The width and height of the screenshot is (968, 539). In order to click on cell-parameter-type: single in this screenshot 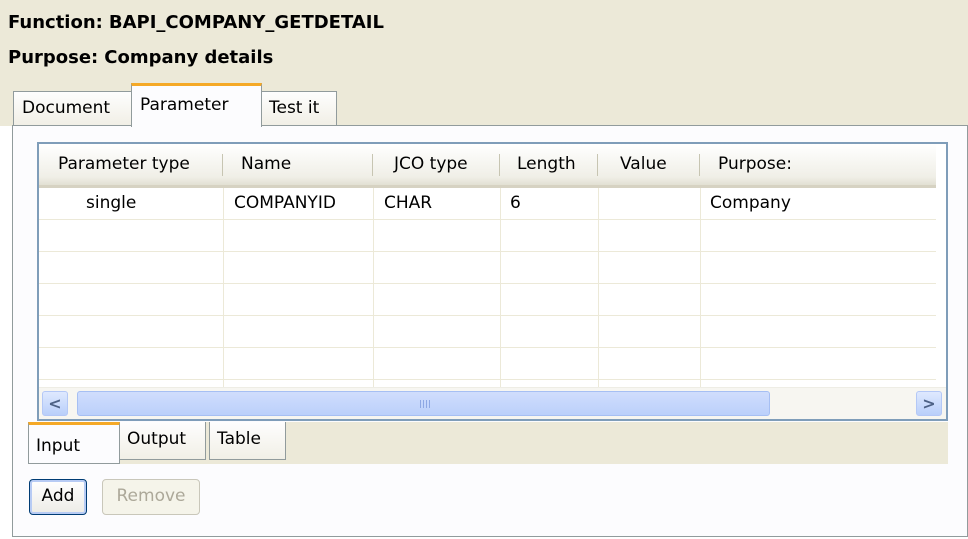, I will do `click(111, 203)`.